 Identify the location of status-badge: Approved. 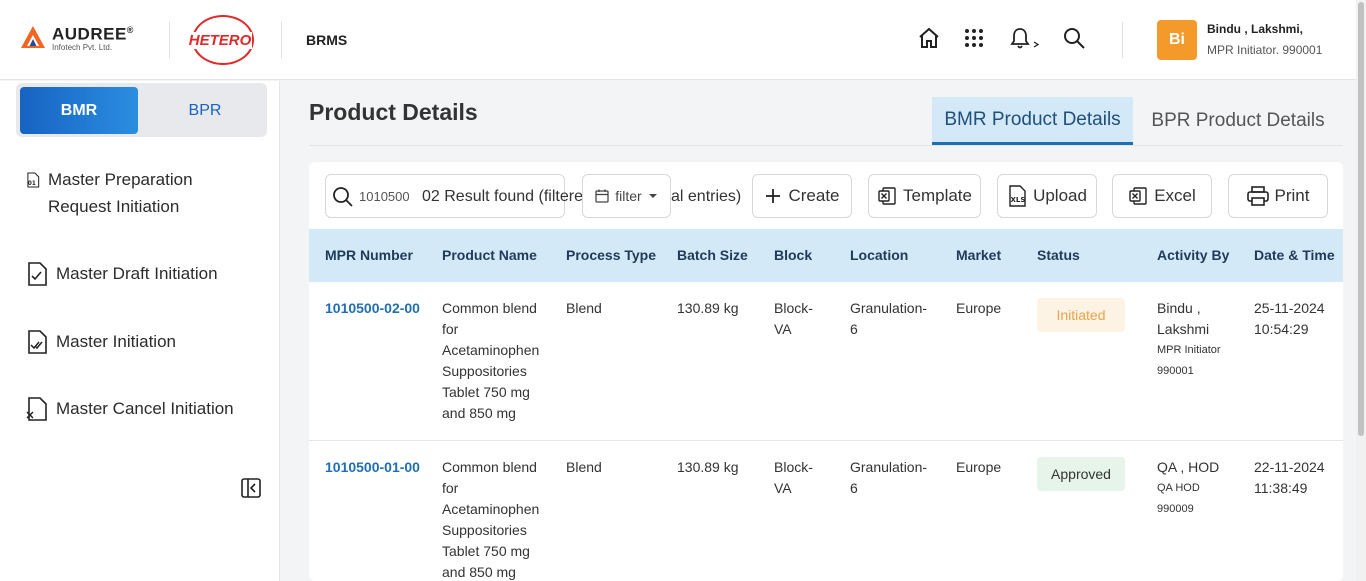
(1081, 474).